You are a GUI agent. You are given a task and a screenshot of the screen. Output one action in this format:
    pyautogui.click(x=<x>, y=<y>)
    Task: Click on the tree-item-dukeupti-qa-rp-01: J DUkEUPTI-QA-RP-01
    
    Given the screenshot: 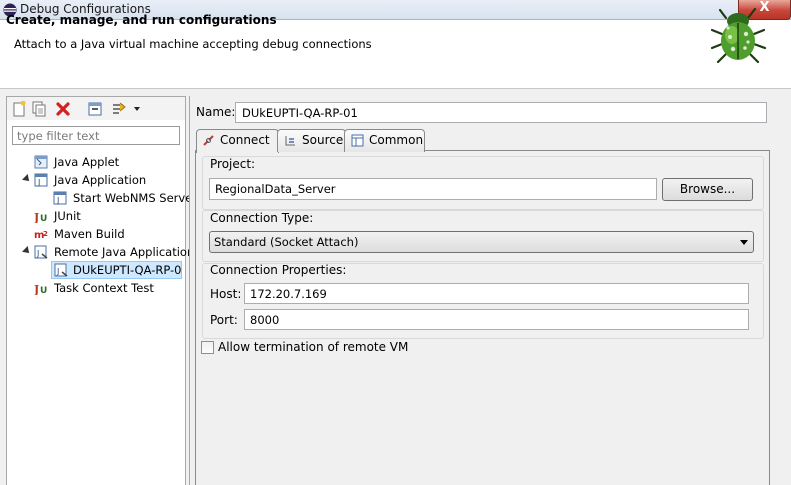 What is the action you would take?
    pyautogui.click(x=116, y=270)
    